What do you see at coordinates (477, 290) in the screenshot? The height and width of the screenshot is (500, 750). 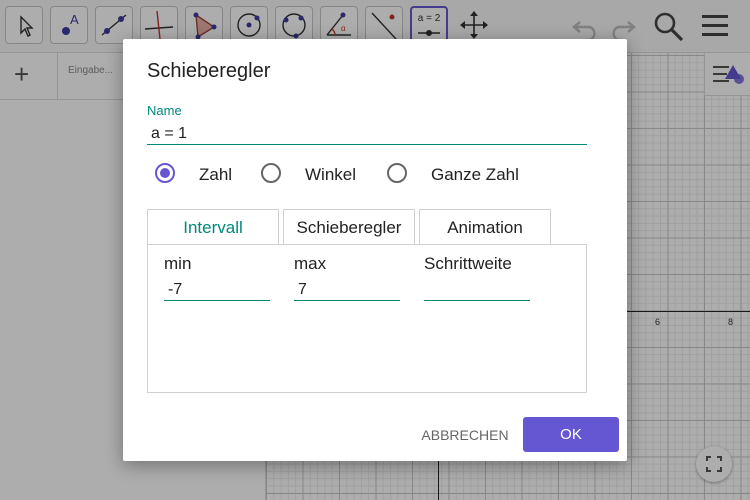 I see `step-input` at bounding box center [477, 290].